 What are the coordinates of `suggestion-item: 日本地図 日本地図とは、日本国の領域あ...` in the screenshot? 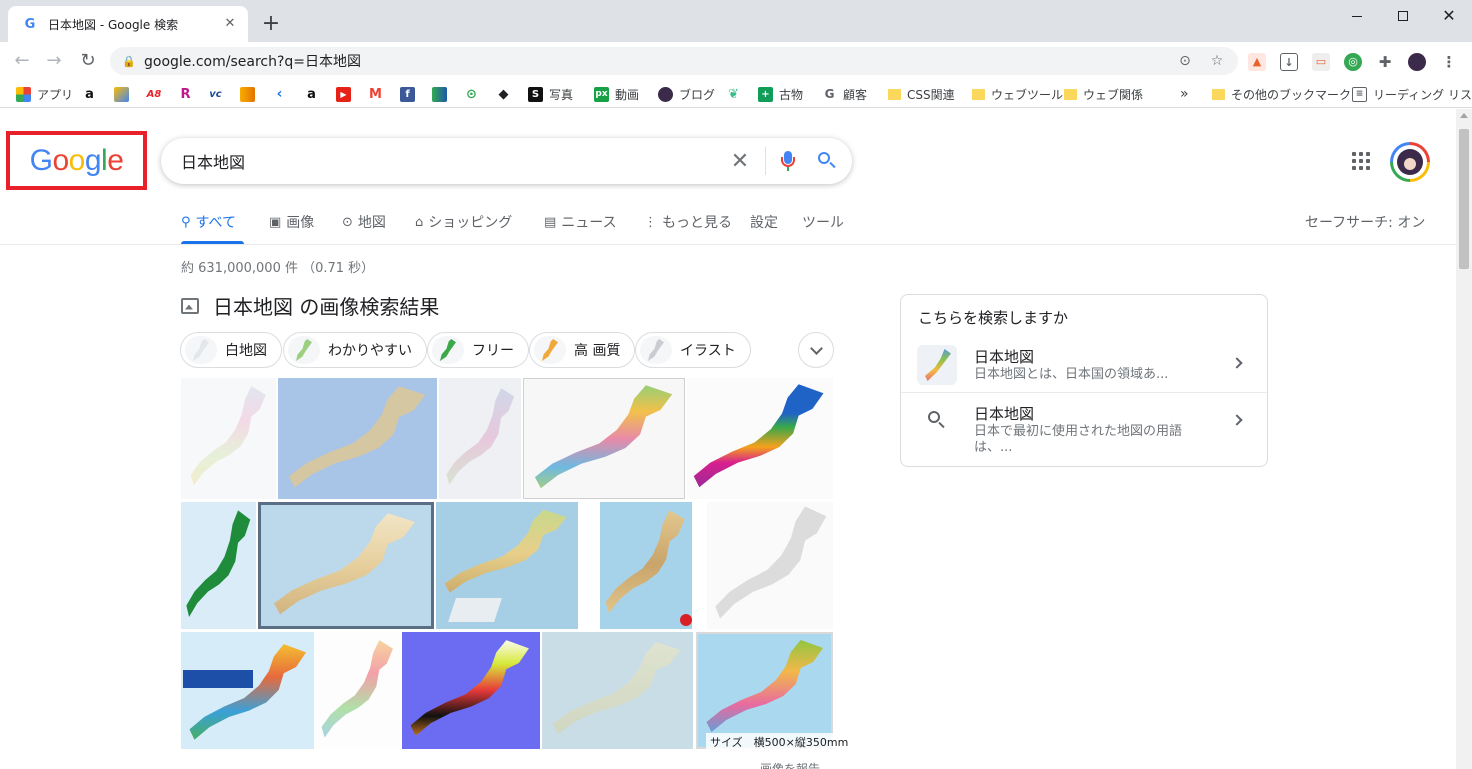 It's located at (1084, 365).